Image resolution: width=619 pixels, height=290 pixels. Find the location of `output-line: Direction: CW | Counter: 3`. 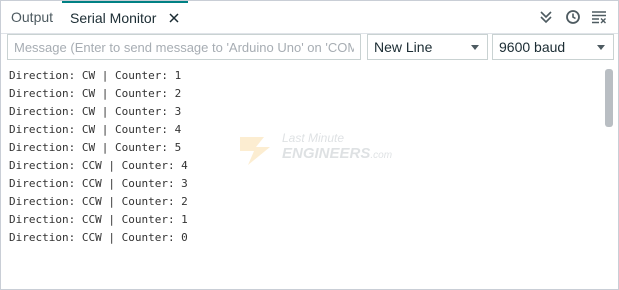

output-line: Direction: CW | Counter: 3 is located at coordinates (95, 111).